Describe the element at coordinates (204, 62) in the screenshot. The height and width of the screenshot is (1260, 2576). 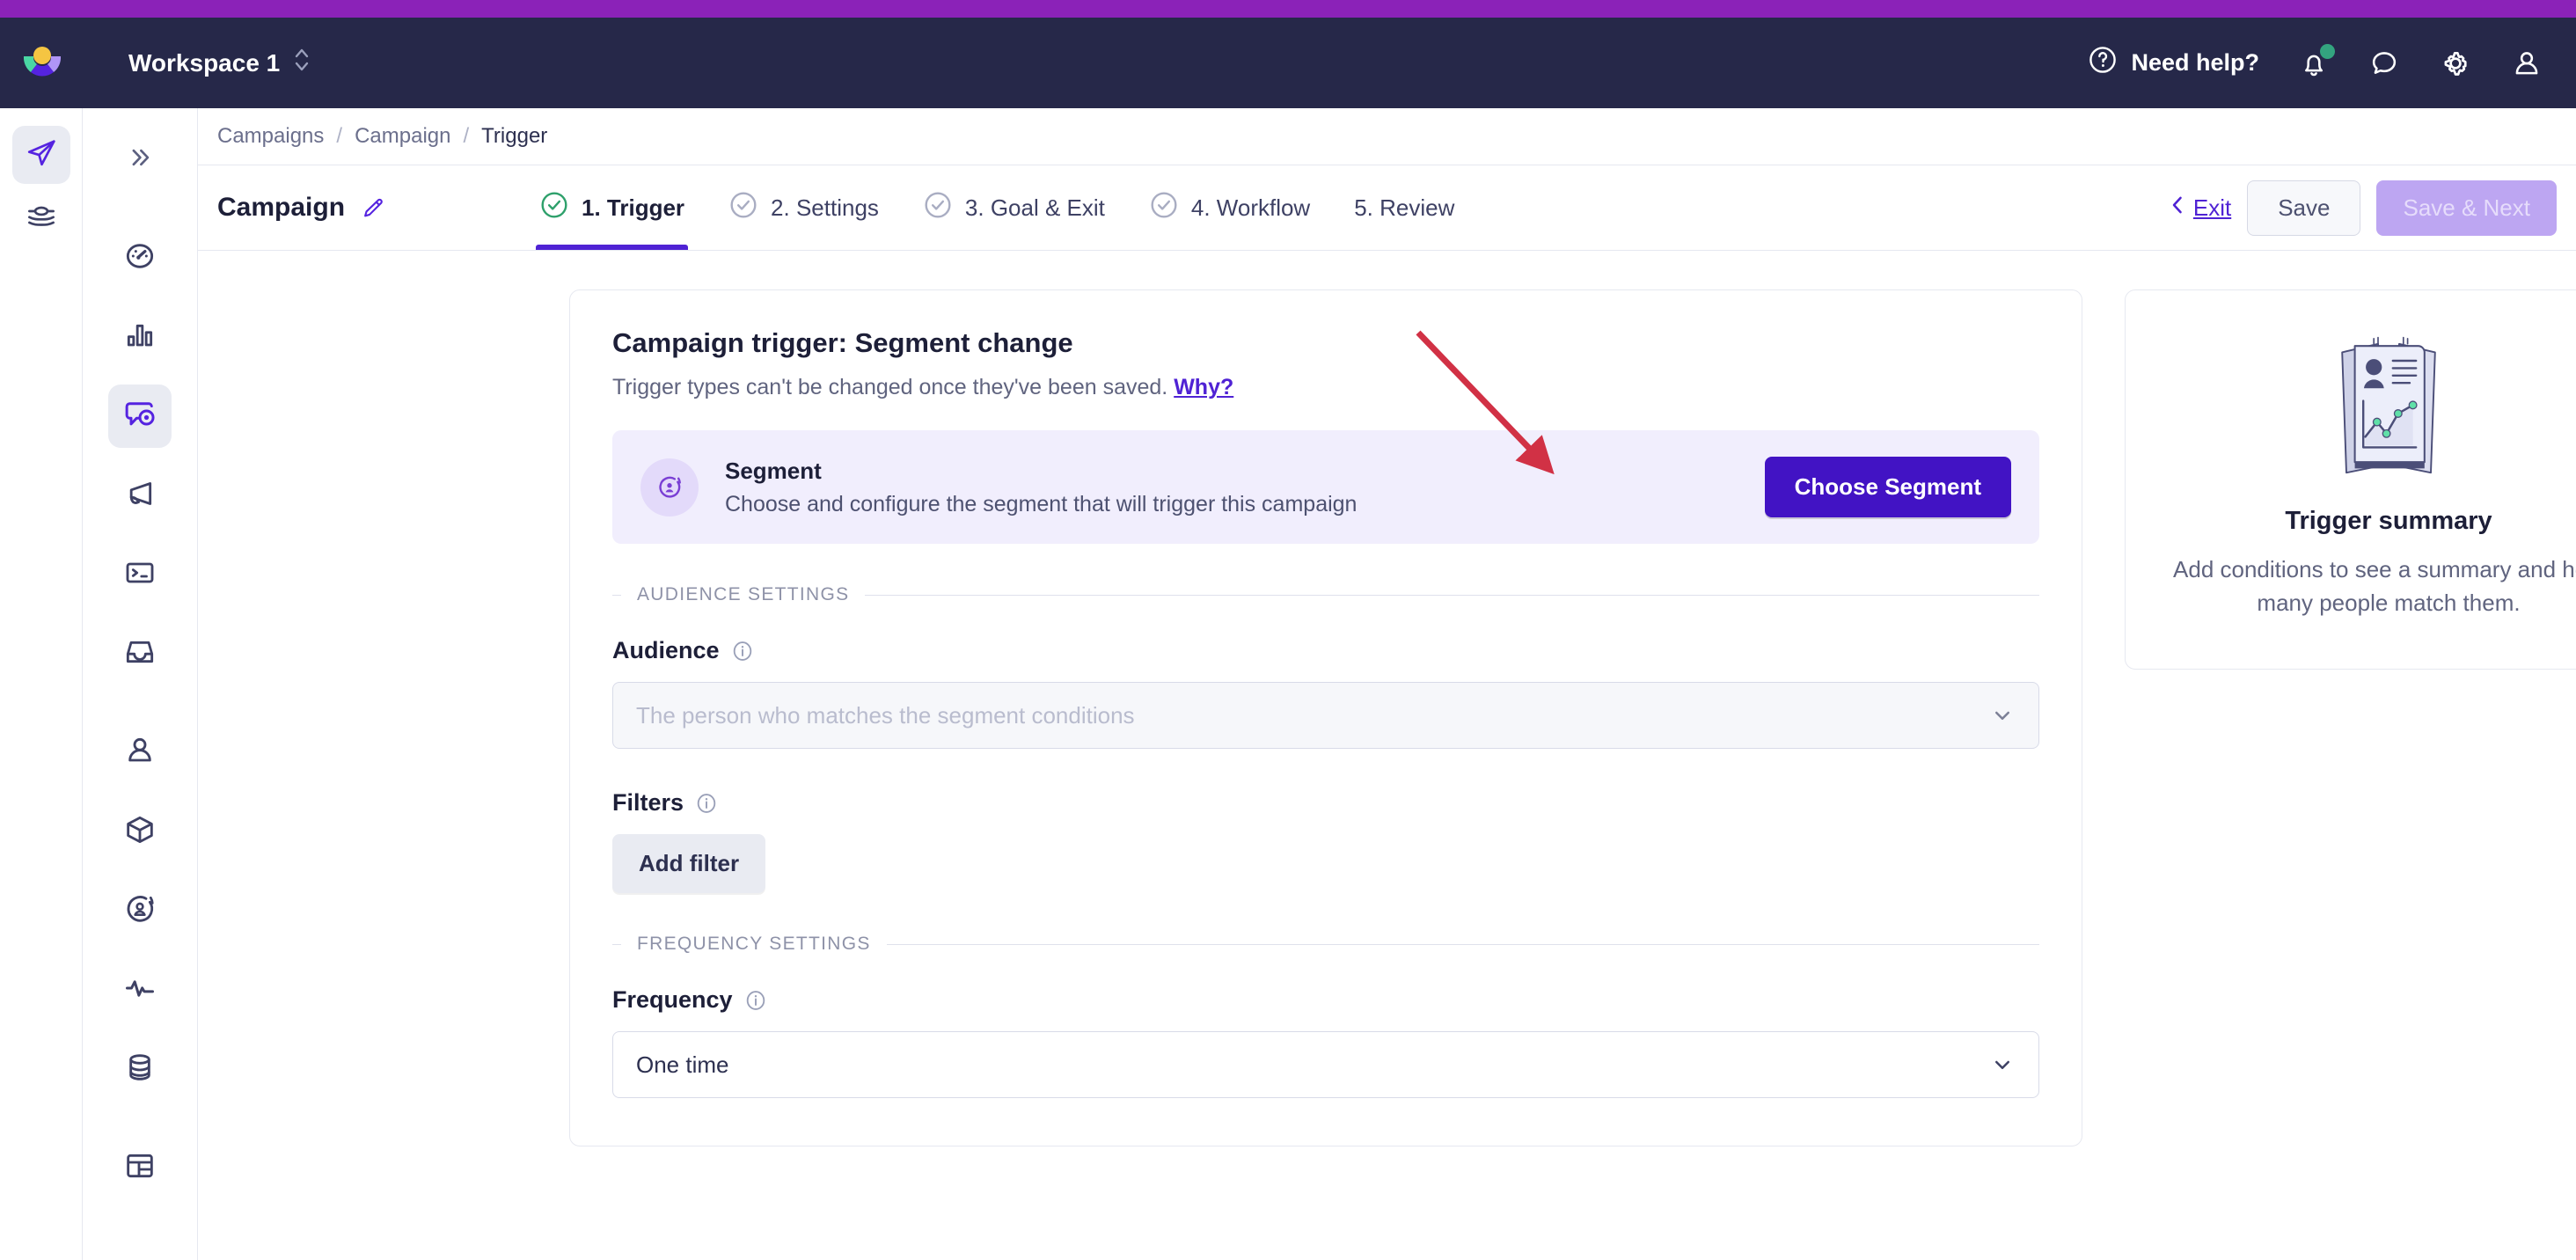
I see `workspace-name: Workspace 1` at that location.